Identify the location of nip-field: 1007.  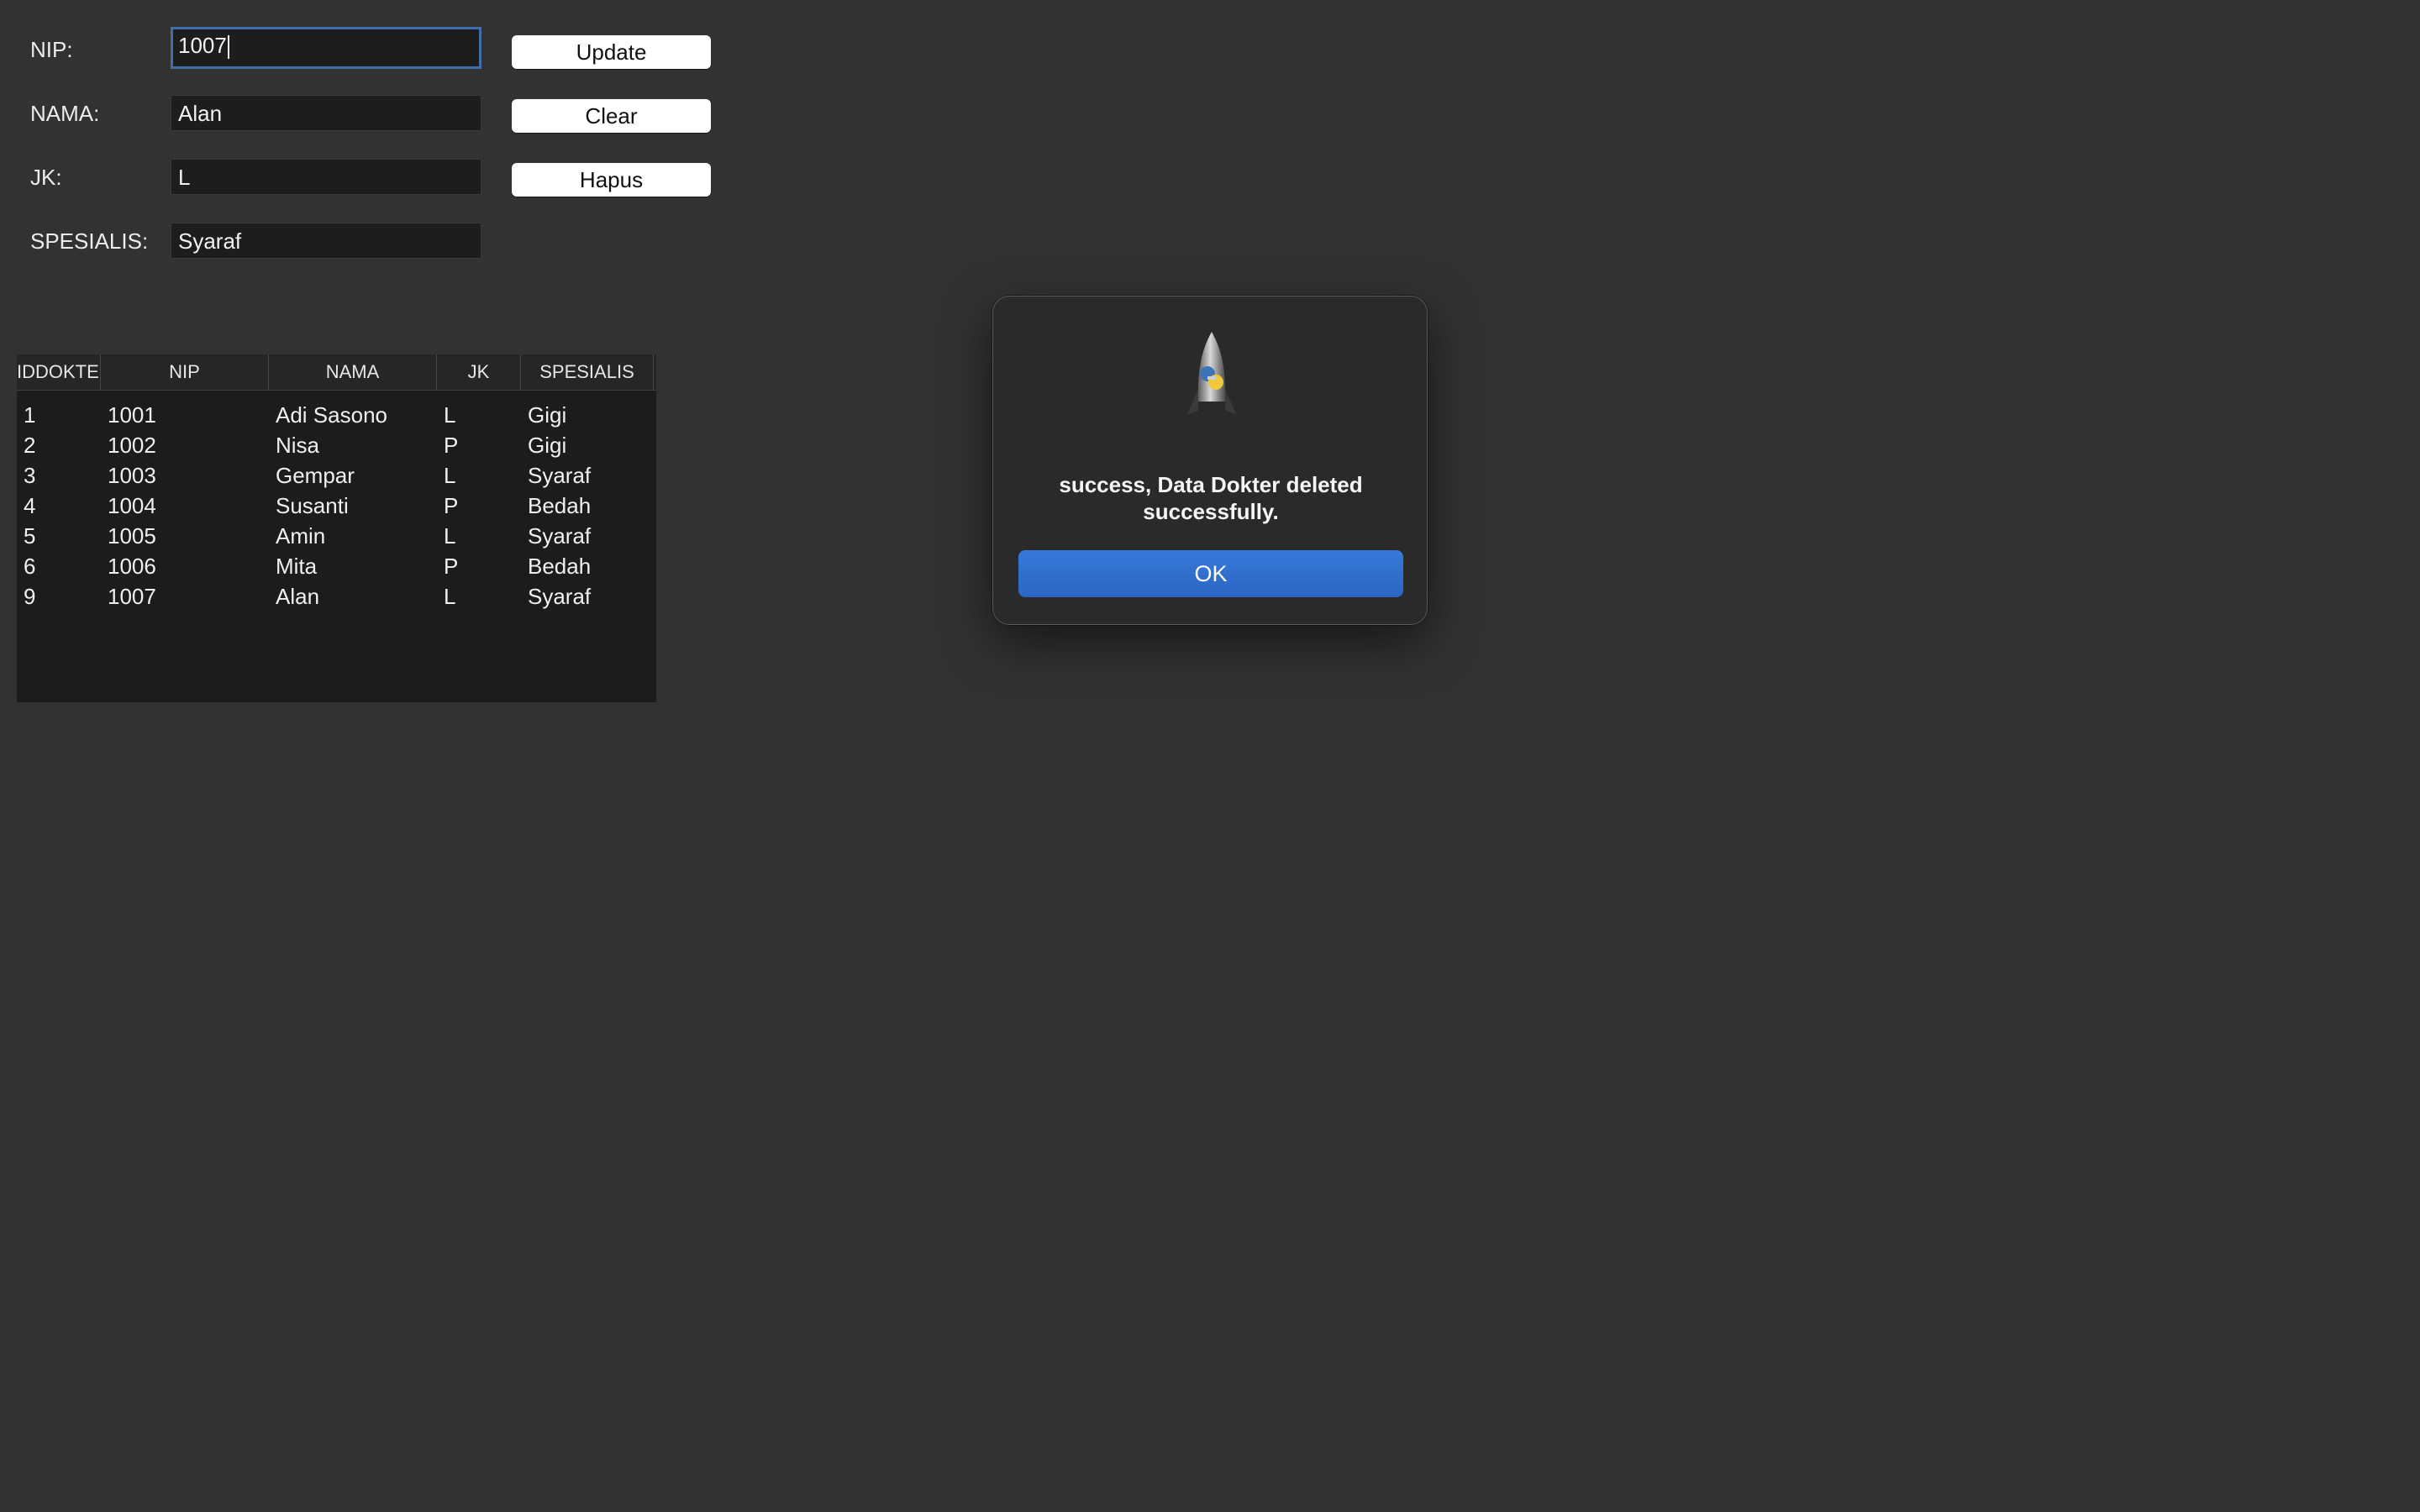
(326, 48).